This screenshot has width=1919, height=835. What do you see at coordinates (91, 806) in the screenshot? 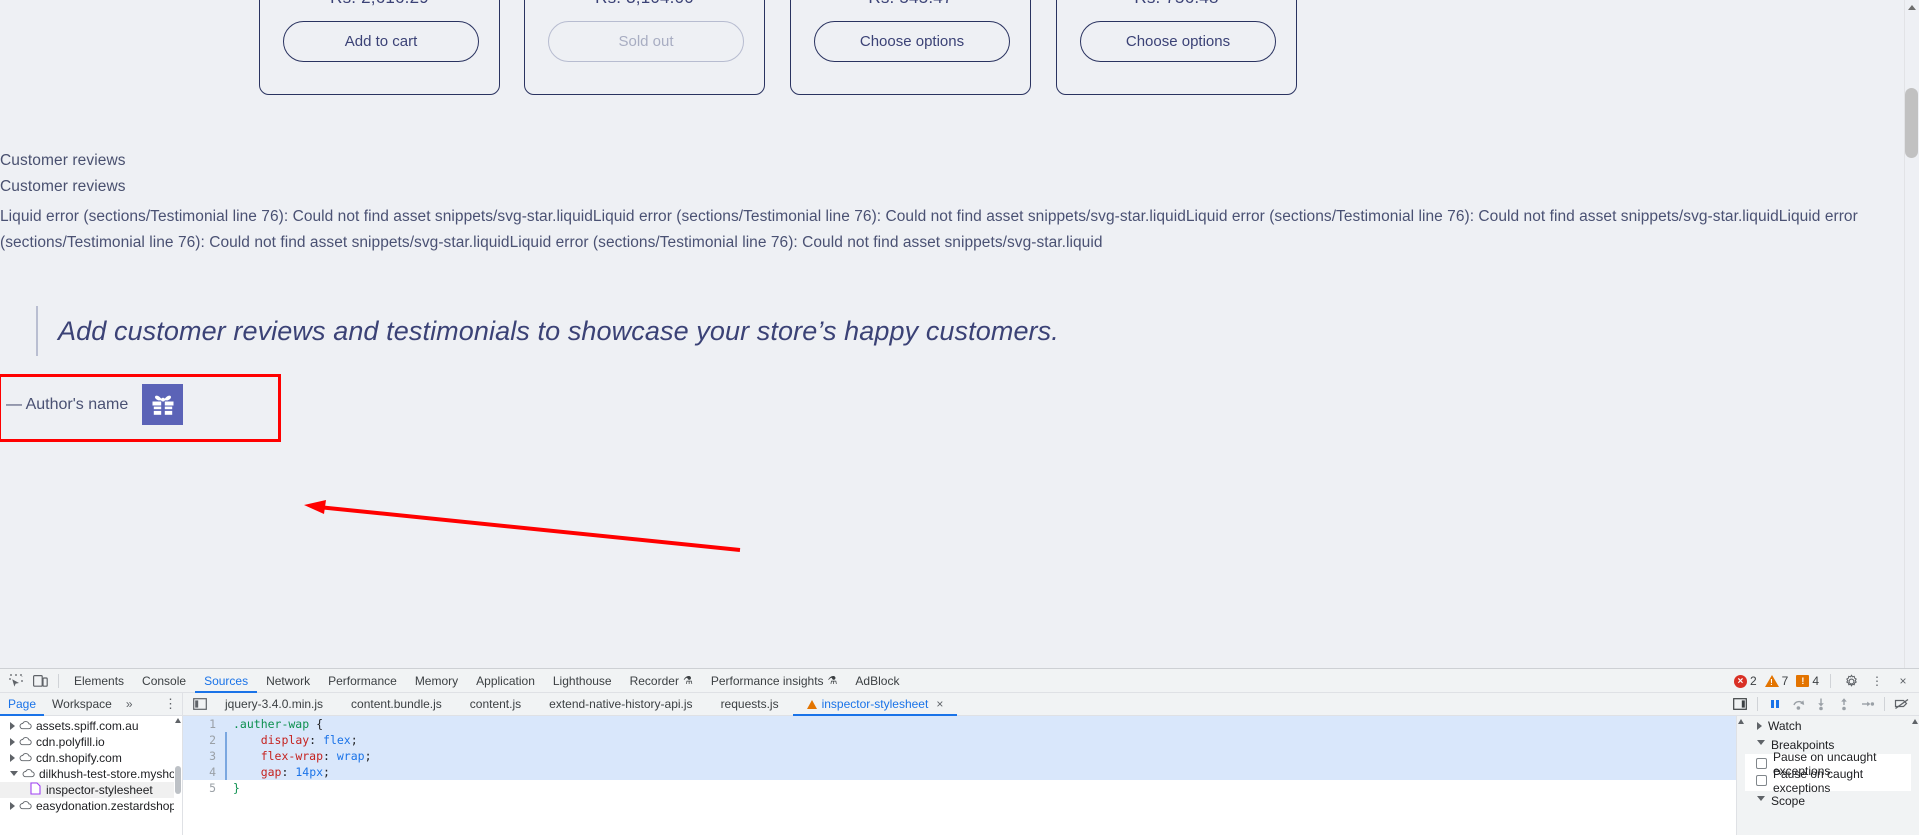
I see `tree-item-domain: easydonation.zestardshop.co` at bounding box center [91, 806].